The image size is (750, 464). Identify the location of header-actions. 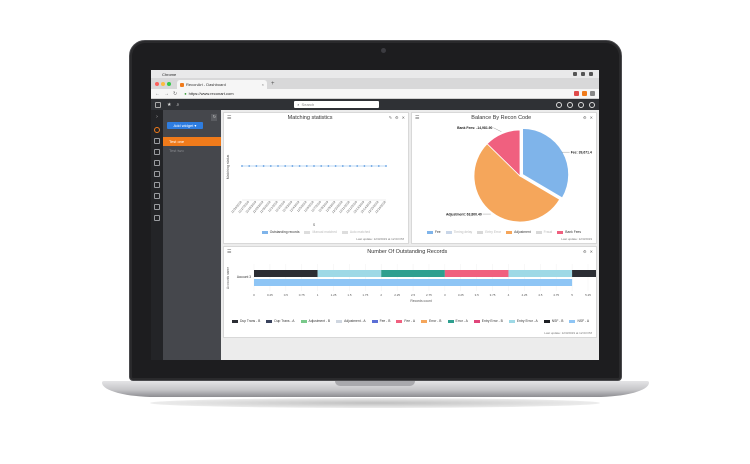
(575, 104).